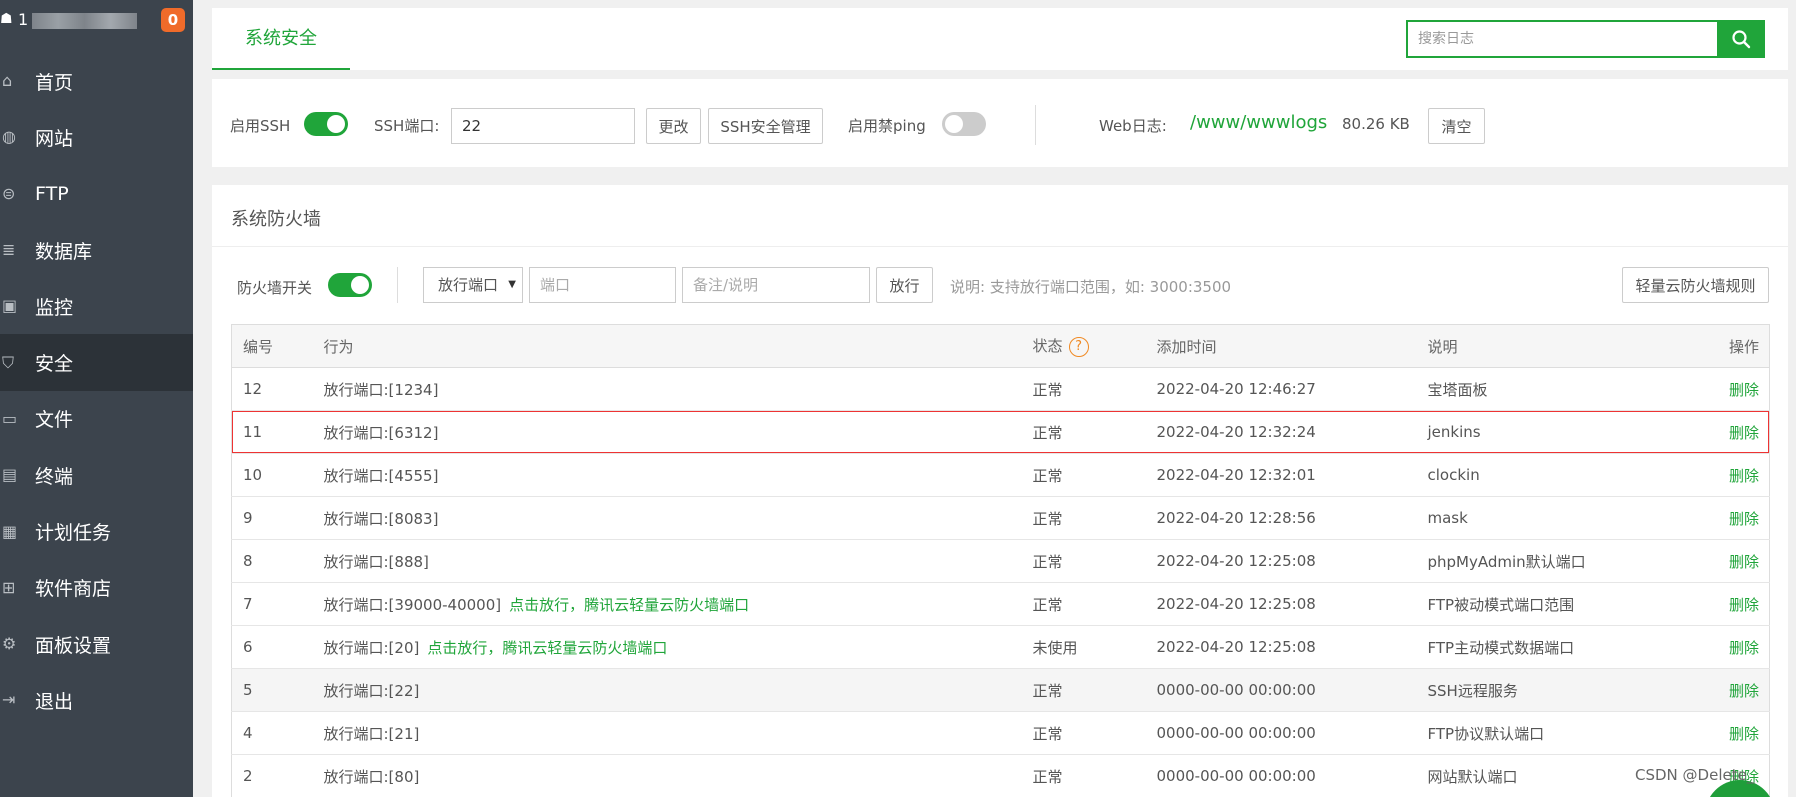 This screenshot has height=797, width=1796. What do you see at coordinates (371, 690) in the screenshot?
I see `rule-action-text: 放行端口:[22]` at bounding box center [371, 690].